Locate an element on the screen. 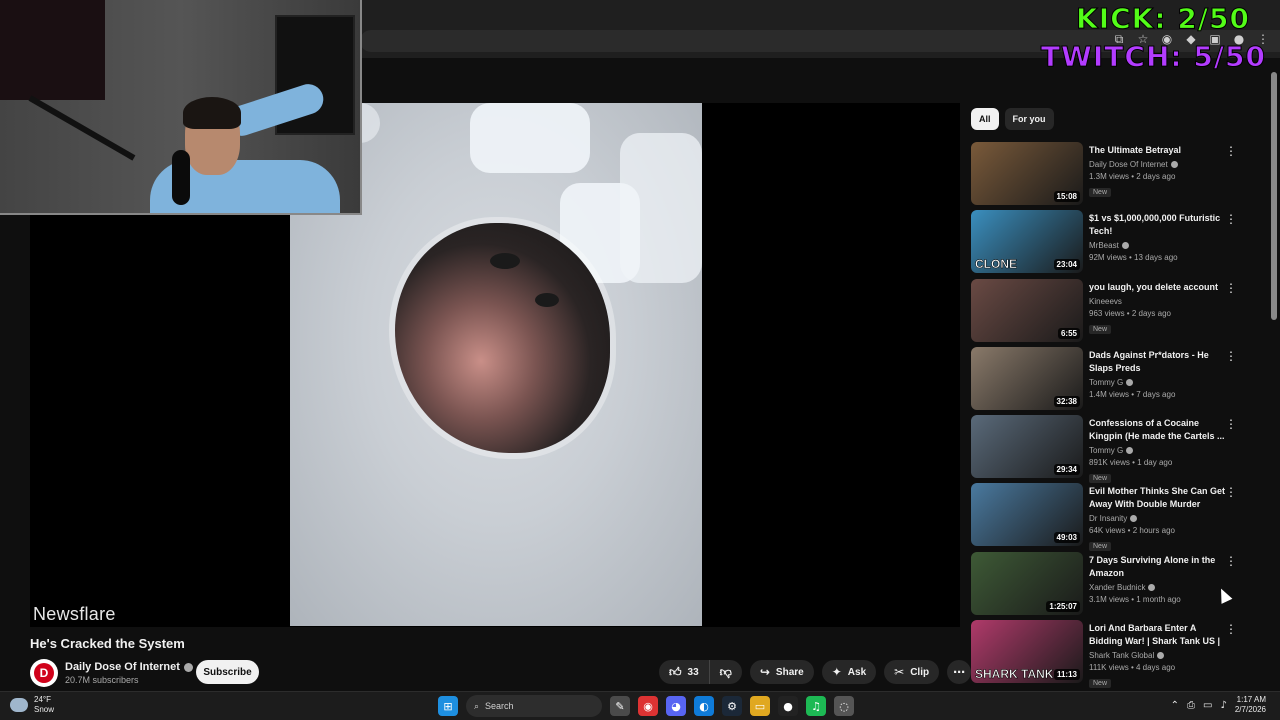 The width and height of the screenshot is (1280, 720). recommendation-channel-name: Shark Tank Global is located at coordinates (1121, 655).